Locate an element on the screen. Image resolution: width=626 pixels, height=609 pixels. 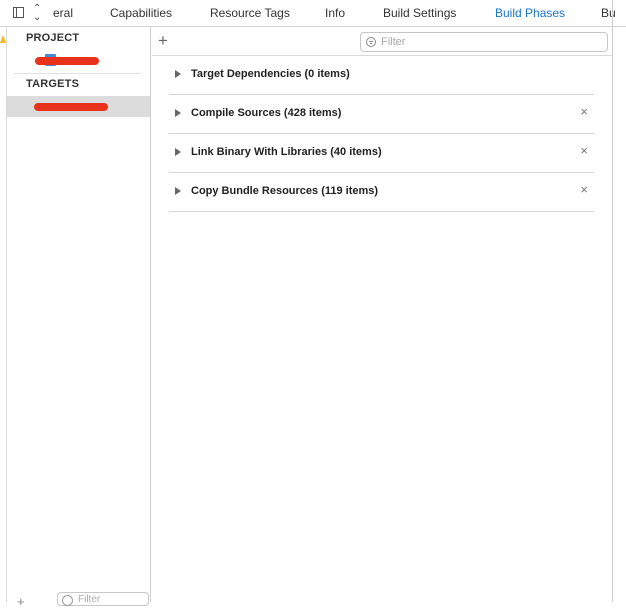
navigator-bottom-bar: + Filter is located at coordinates (78, 599).